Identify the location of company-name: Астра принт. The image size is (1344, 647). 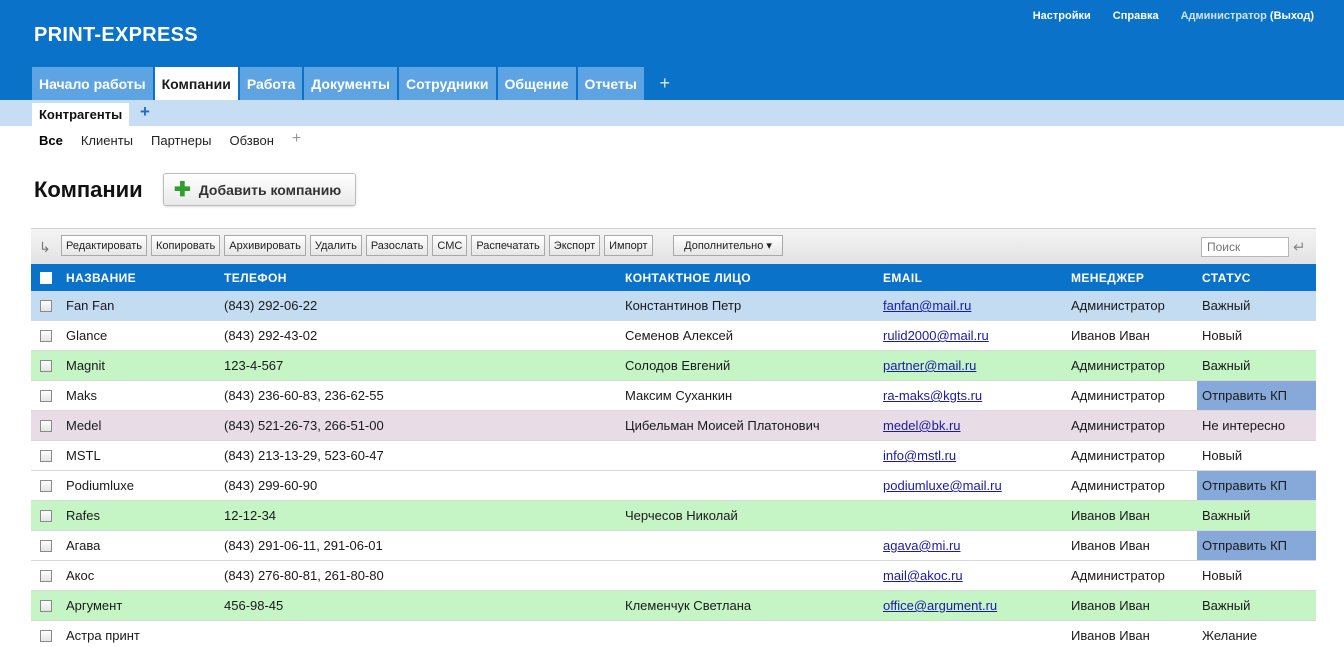
(103, 634).